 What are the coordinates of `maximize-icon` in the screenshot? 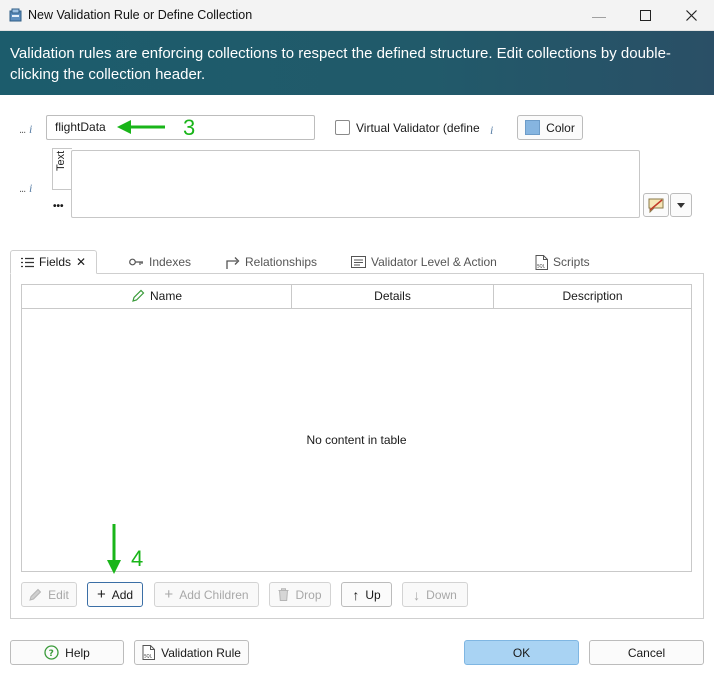 It's located at (645, 15).